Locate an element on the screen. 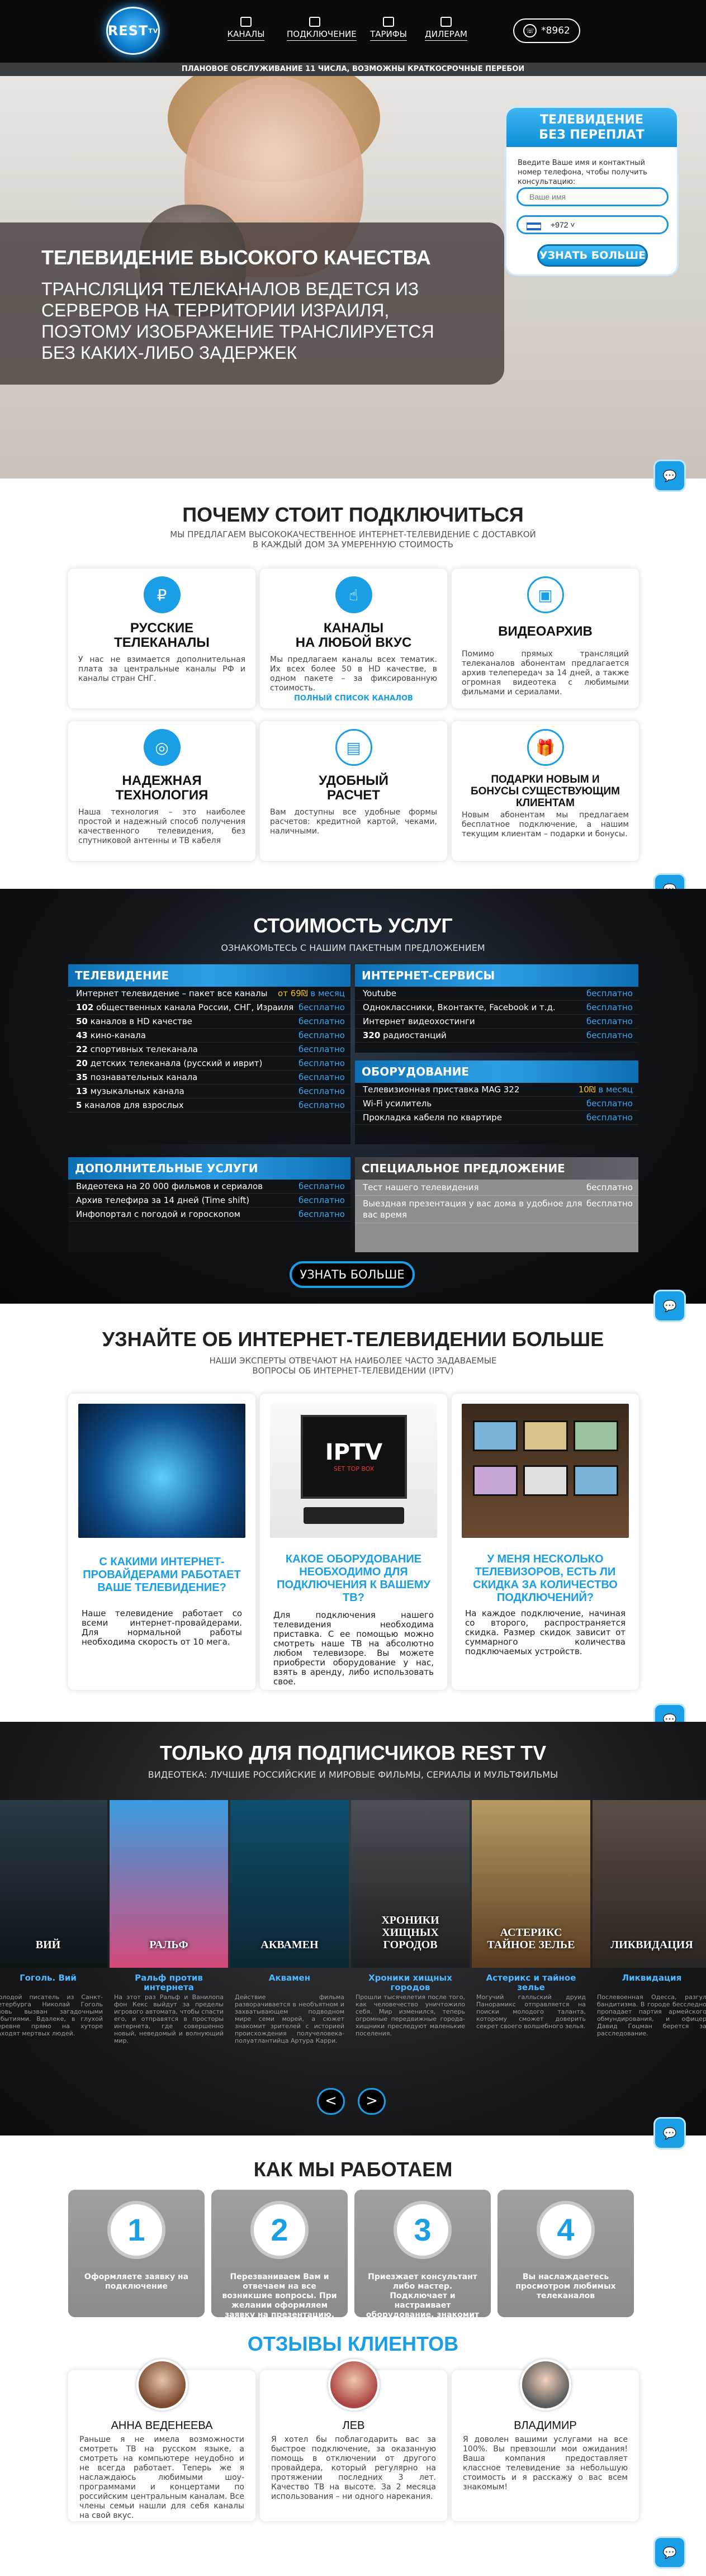 The width and height of the screenshot is (706, 2576). feature-title: РУССКИЕ is located at coordinates (162, 628).